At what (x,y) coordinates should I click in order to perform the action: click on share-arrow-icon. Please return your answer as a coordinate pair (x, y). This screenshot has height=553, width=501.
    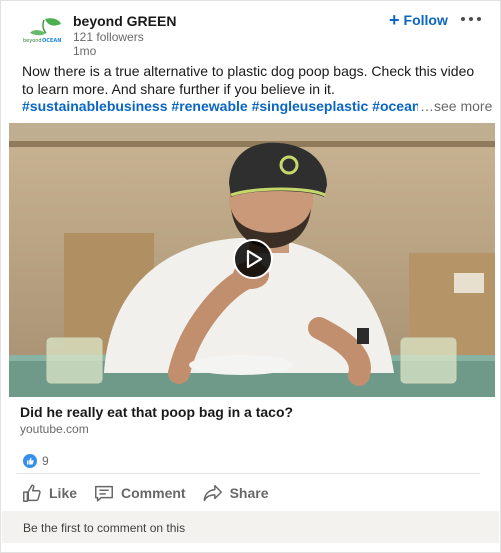
    Looking at the image, I should click on (212, 493).